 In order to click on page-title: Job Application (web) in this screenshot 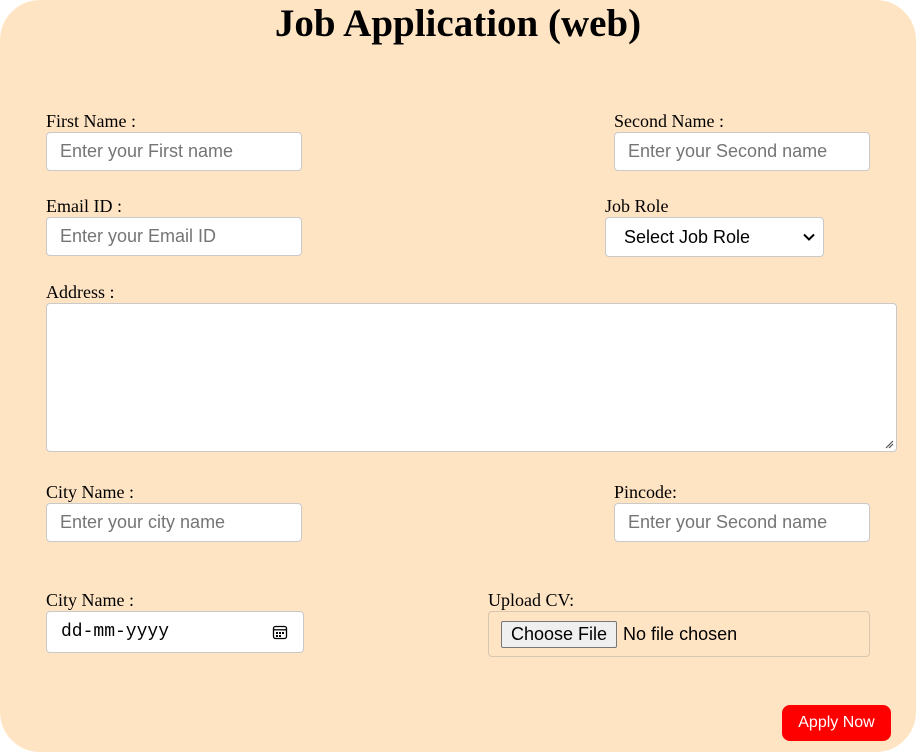, I will do `click(458, 23)`.